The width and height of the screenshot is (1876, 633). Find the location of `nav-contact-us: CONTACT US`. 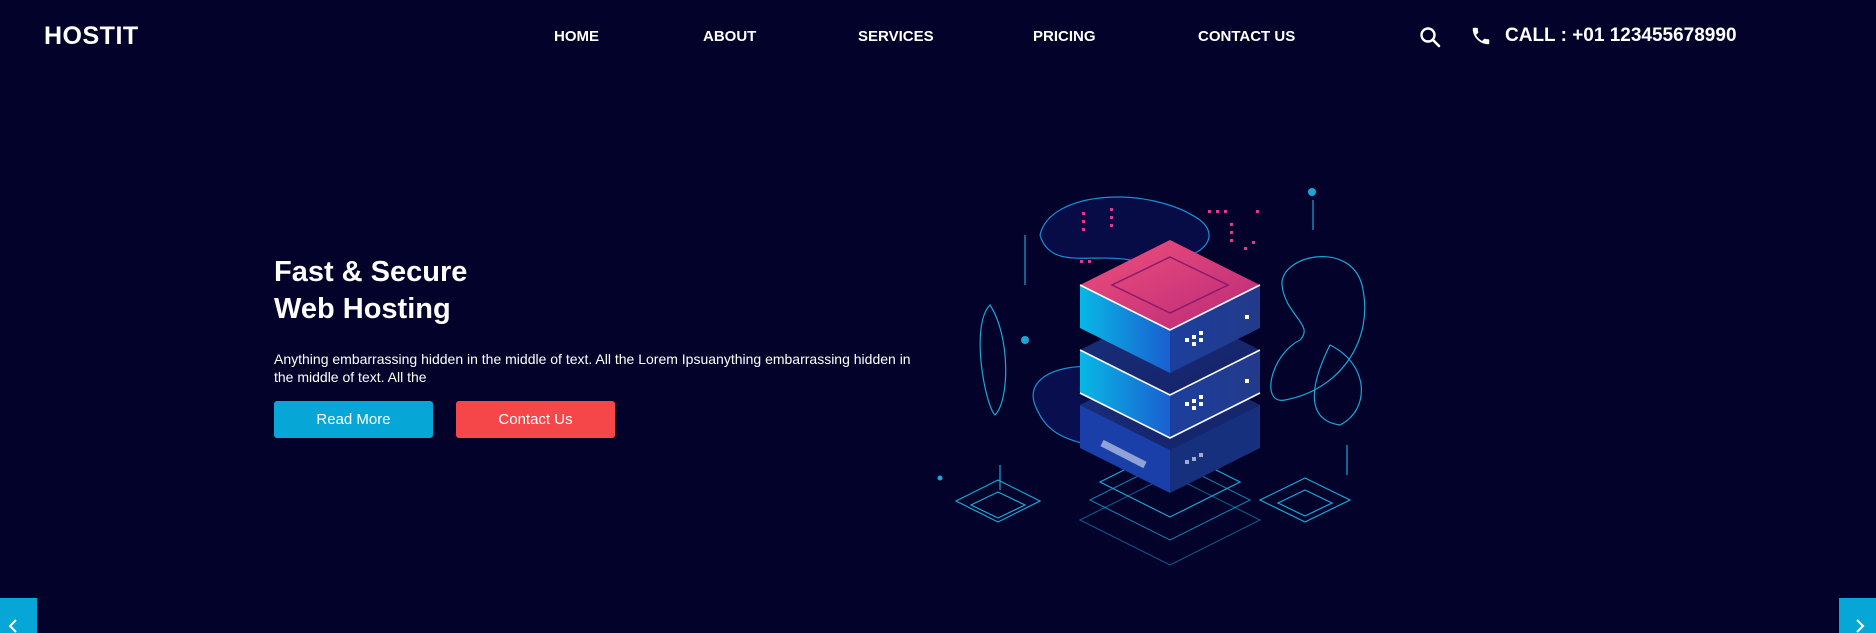

nav-contact-us: CONTACT US is located at coordinates (1246, 36).